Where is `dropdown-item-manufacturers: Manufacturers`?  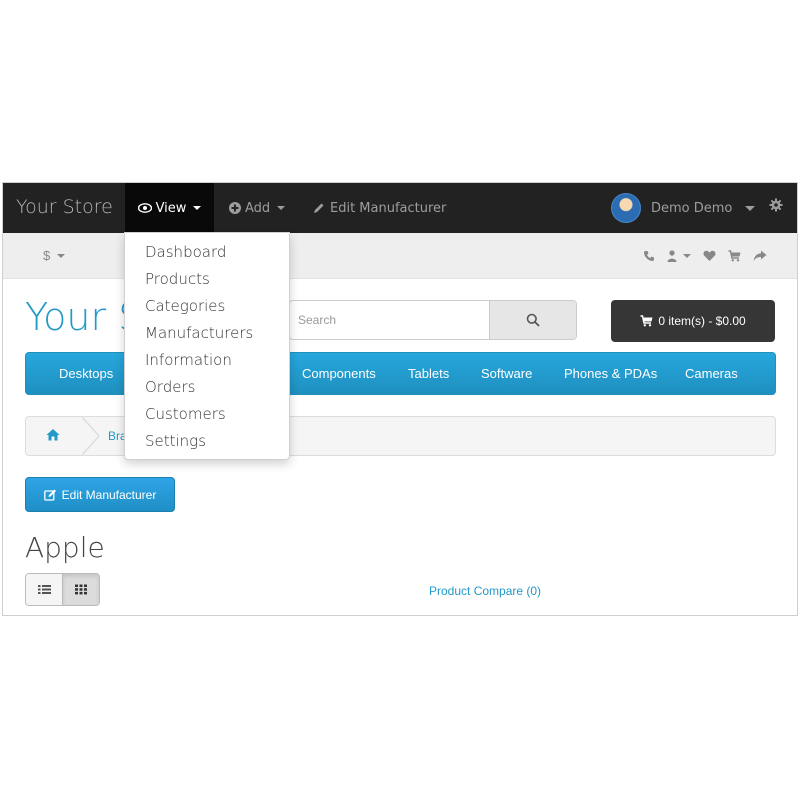
dropdown-item-manufacturers: Manufacturers is located at coordinates (199, 333).